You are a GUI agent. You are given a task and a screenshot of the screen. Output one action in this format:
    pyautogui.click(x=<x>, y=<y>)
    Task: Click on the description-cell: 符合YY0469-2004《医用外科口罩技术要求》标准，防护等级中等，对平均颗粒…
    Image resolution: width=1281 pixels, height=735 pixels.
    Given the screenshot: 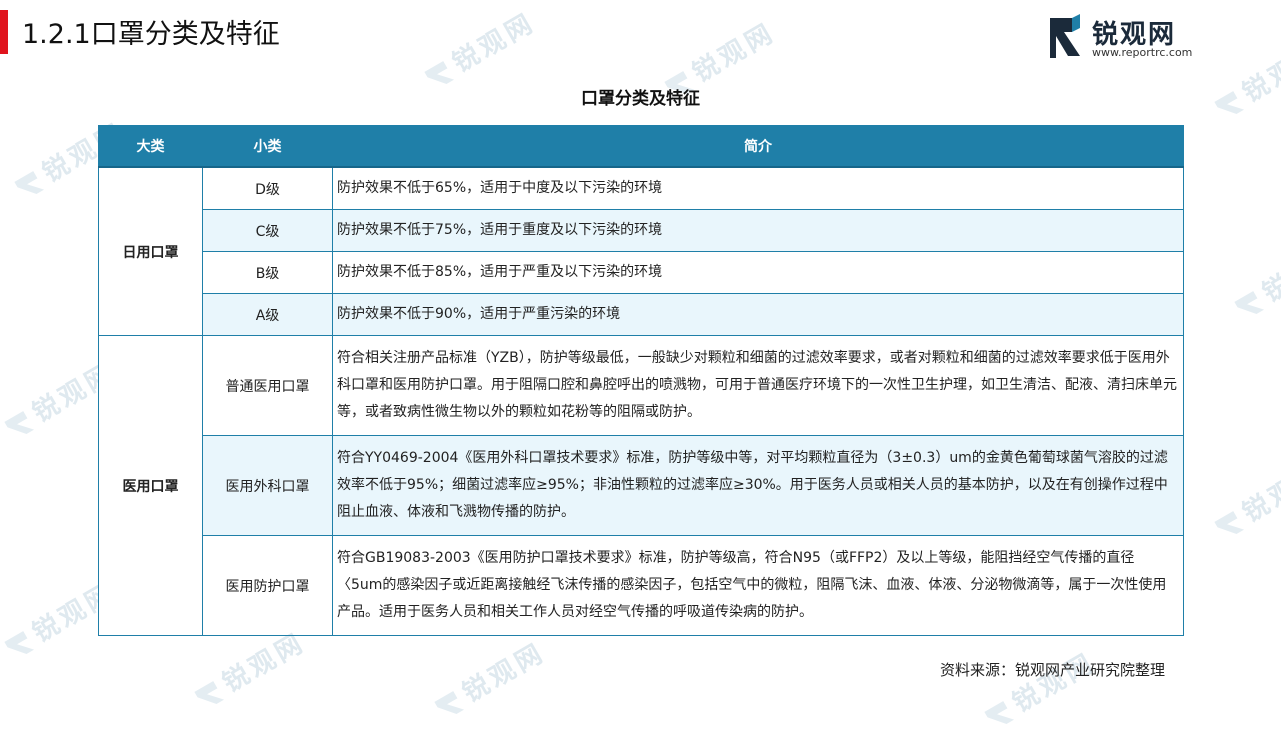 What is the action you would take?
    pyautogui.click(x=758, y=485)
    